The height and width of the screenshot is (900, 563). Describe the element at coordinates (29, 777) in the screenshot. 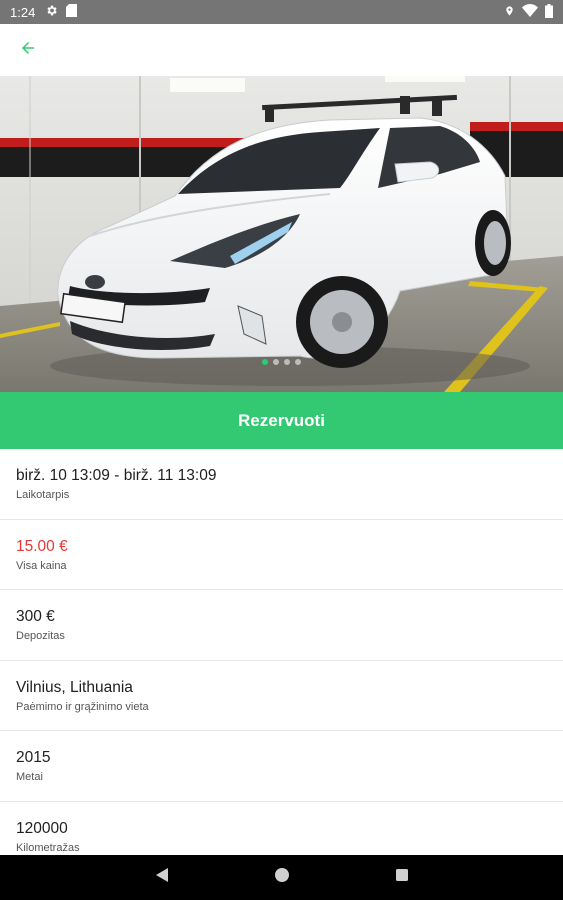

I see `year-label: Metai` at that location.